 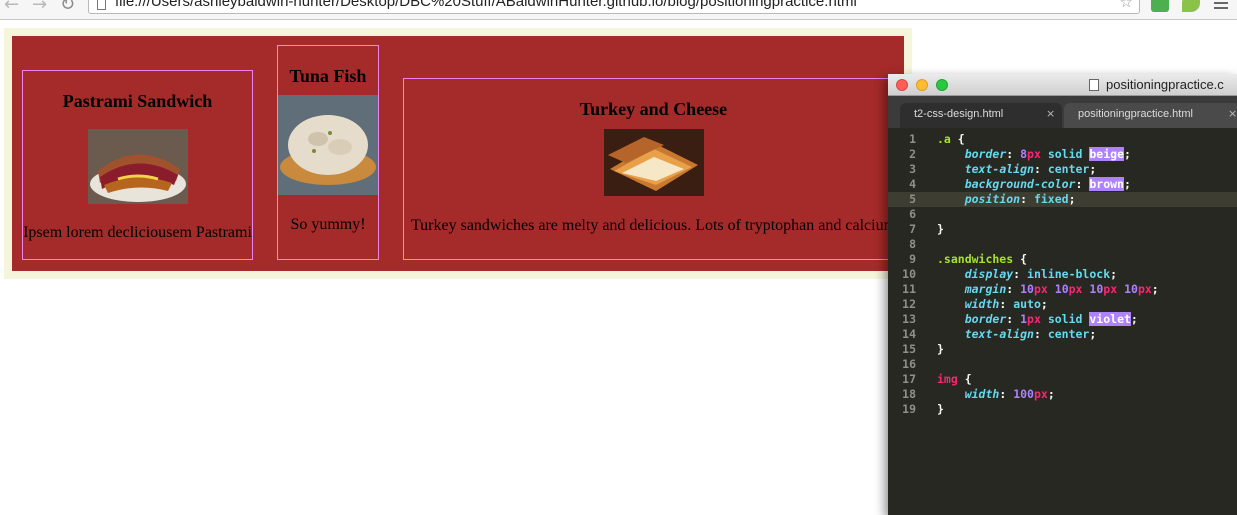 I want to click on close-window-button, so click(x=902, y=85).